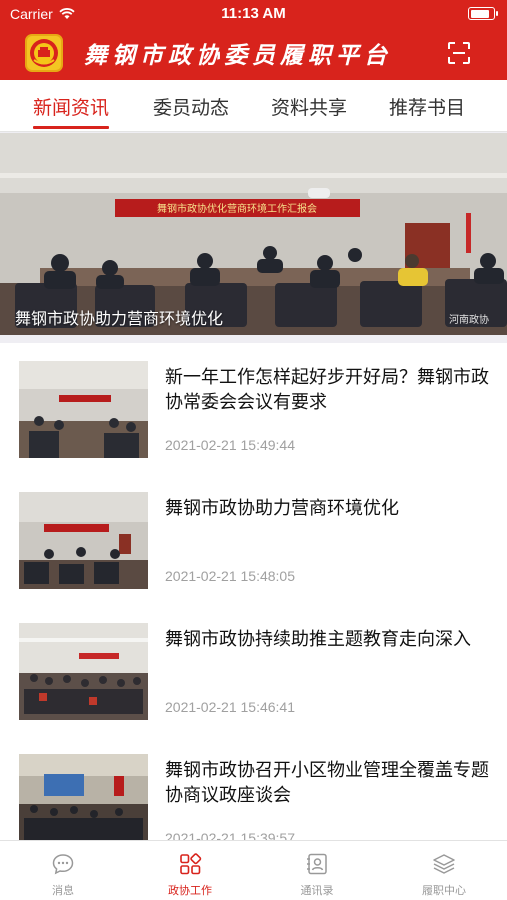 The width and height of the screenshot is (507, 900). I want to click on status-bar: Carrier 11:13 AM, so click(253, 14).